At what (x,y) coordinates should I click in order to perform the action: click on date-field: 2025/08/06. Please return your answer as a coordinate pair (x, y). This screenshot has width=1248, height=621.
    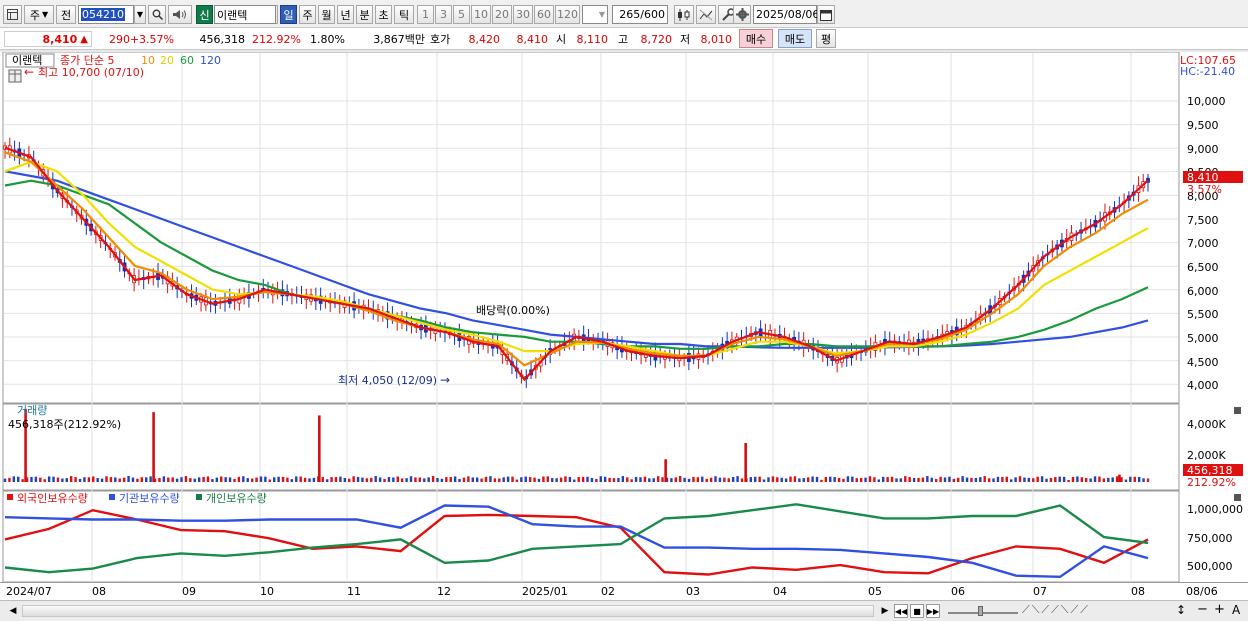
    Looking at the image, I should click on (786, 14).